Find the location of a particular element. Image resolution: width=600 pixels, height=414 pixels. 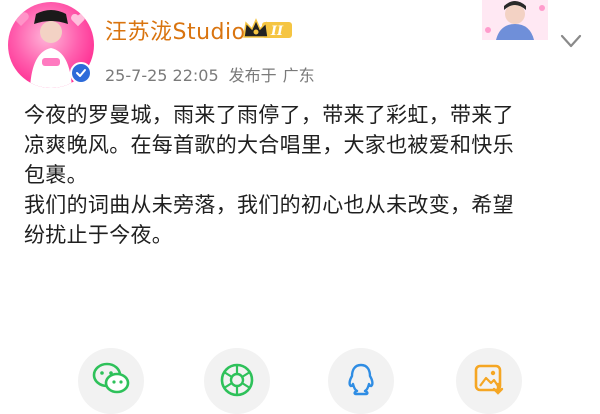

post-line: 我们的词曲从未旁落，我们的初心也从未改变，希望 is located at coordinates (269, 205).